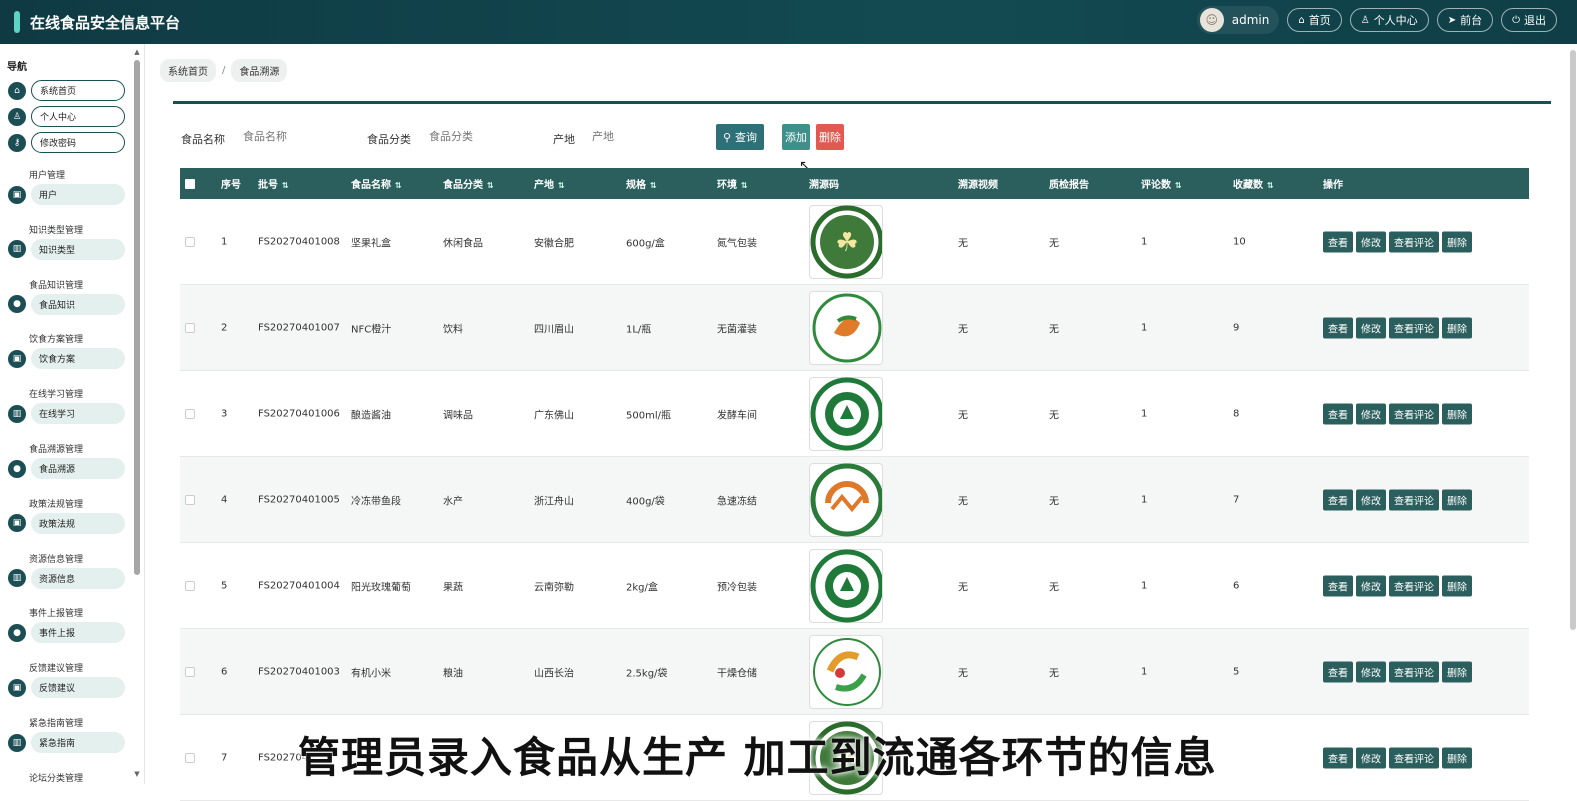 The width and height of the screenshot is (1577, 801). I want to click on query-button: ⚲ 查询, so click(740, 137).